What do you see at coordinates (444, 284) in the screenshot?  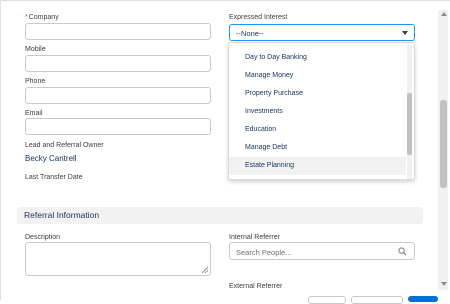 I see `scroll-down-arrow-icon` at bounding box center [444, 284].